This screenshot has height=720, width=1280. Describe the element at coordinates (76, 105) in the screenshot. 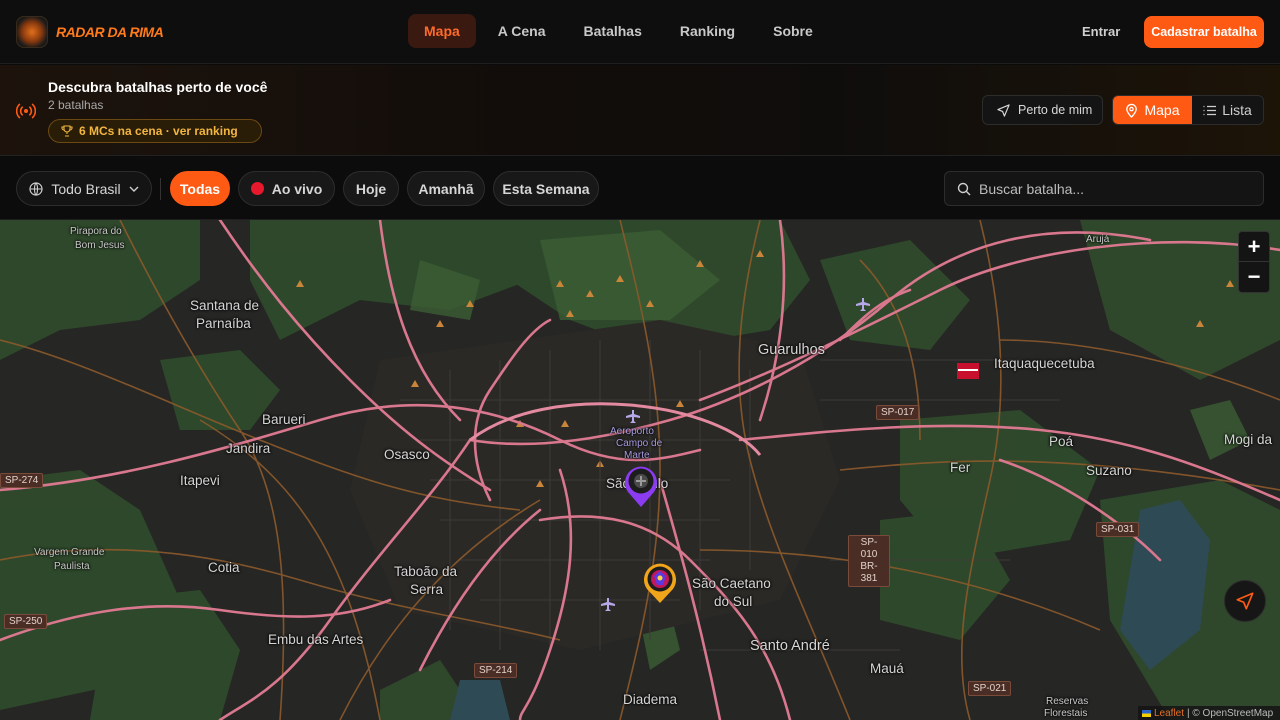

I see `battle-count: 2 batalhas` at that location.